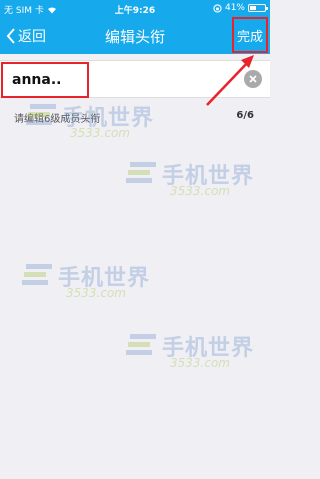  I want to click on title-input-row: anna.., so click(135, 79).